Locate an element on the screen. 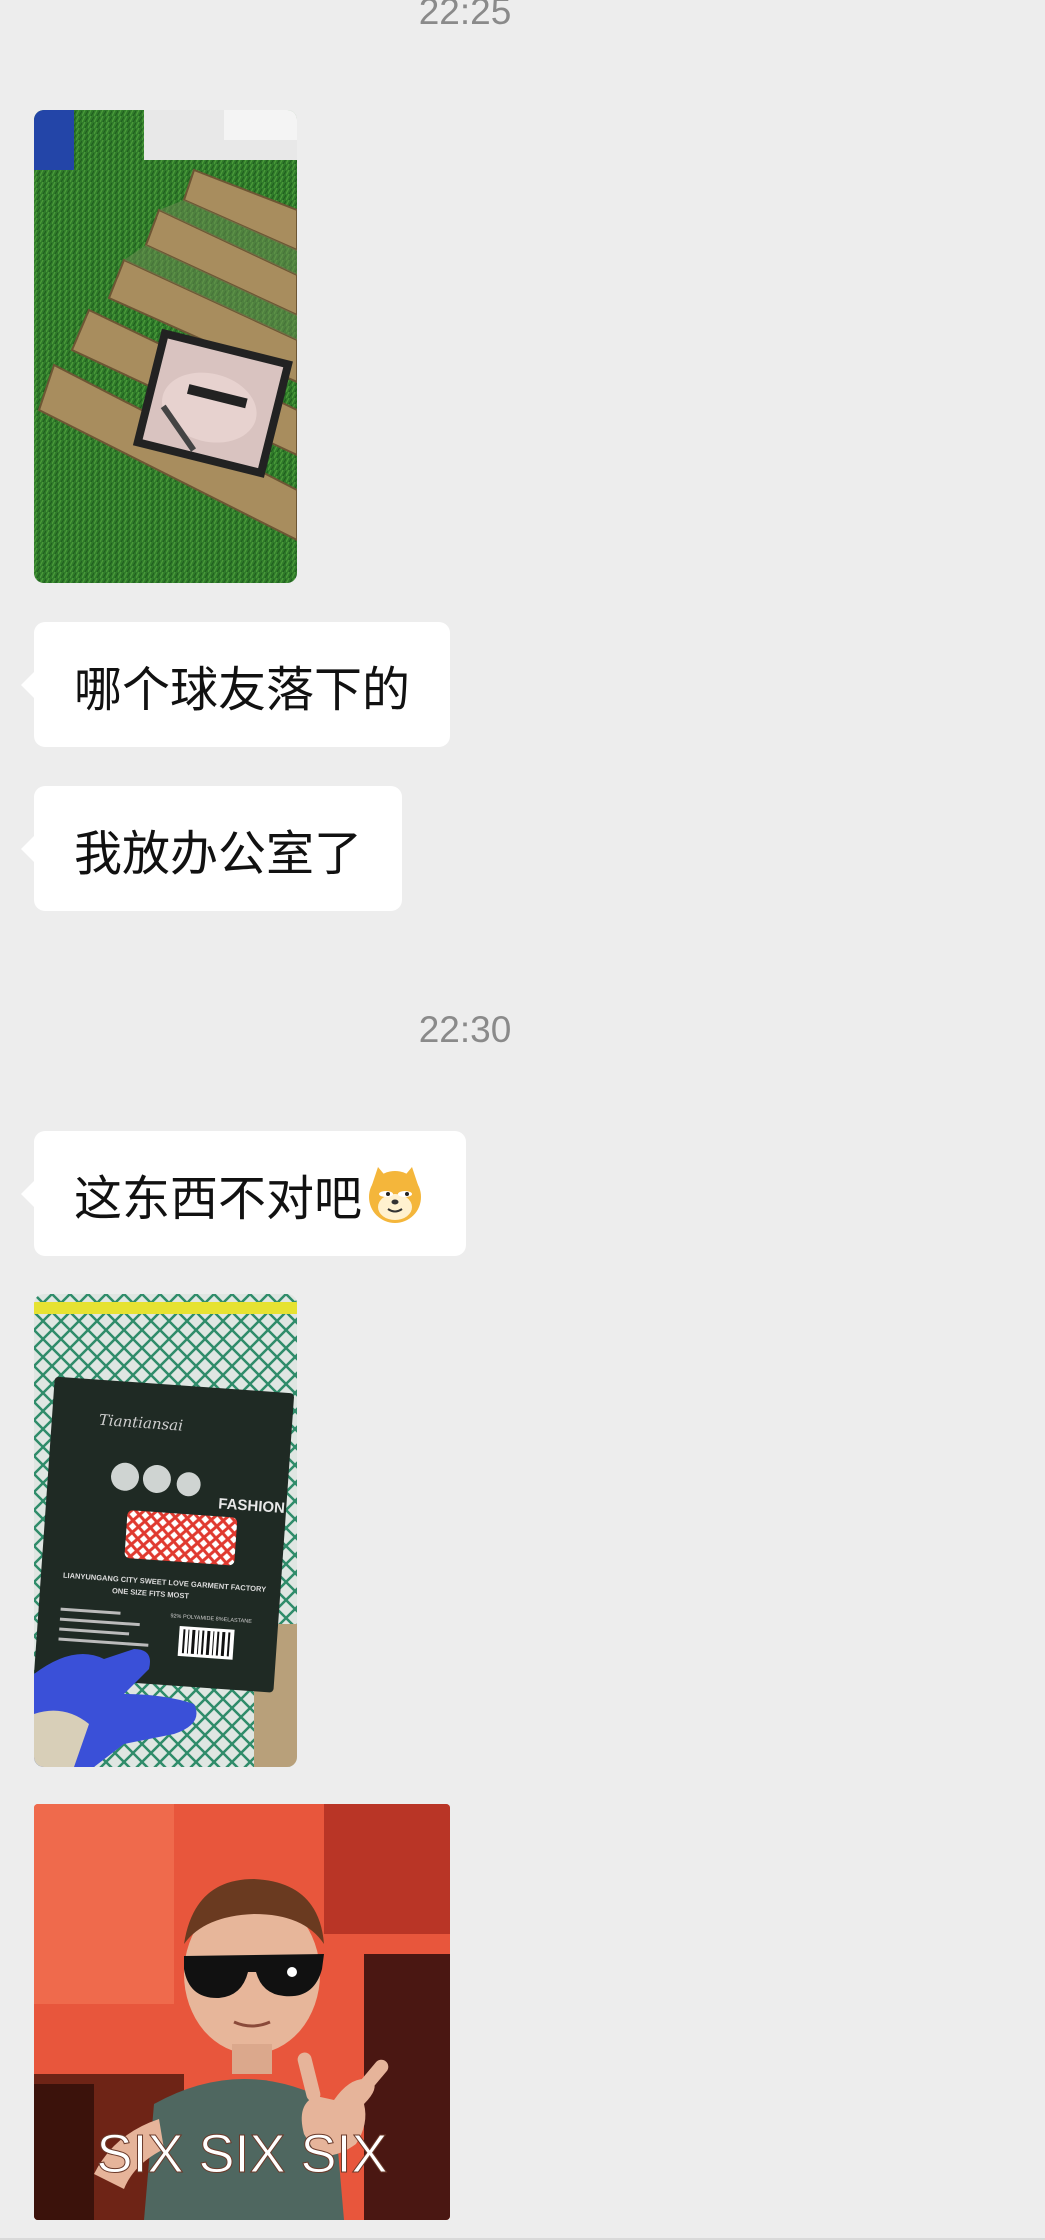 The image size is (1045, 2240). image-message-bench-photo is located at coordinates (165, 346).